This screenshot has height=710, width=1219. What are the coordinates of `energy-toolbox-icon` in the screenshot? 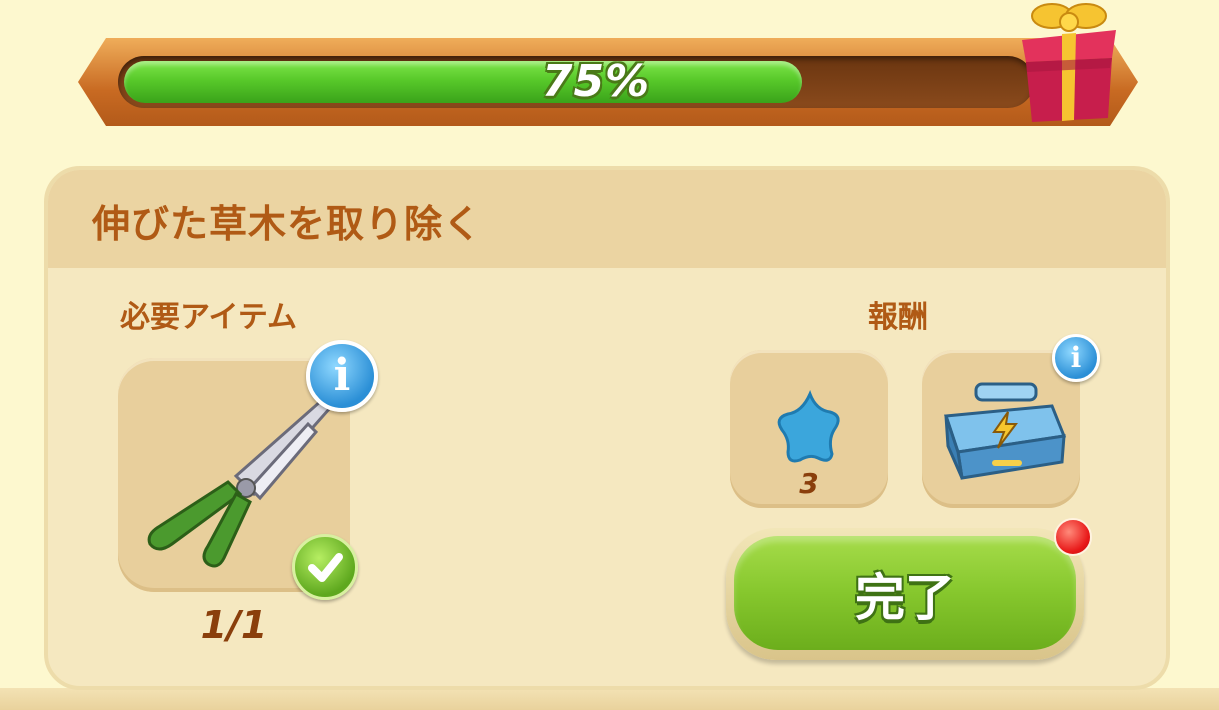 It's located at (1005, 431).